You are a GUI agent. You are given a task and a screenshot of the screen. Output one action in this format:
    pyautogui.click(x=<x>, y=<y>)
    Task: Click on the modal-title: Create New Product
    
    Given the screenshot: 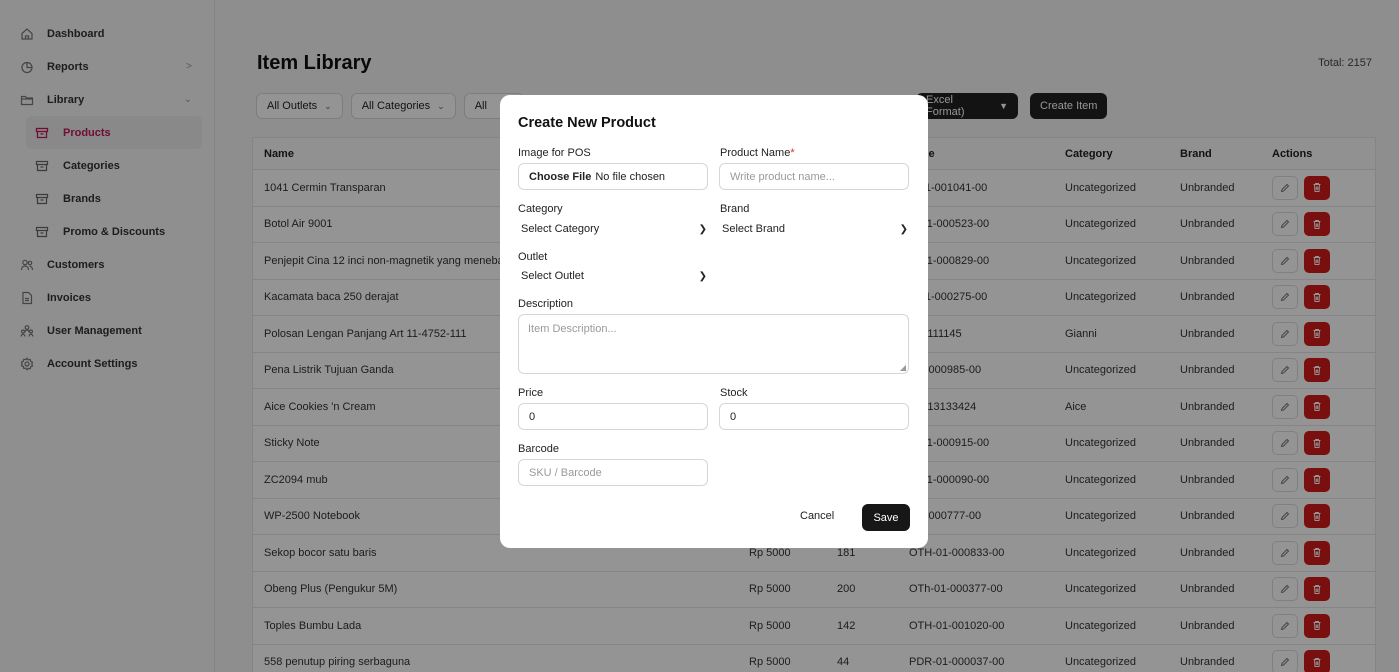 What is the action you would take?
    pyautogui.click(x=587, y=123)
    